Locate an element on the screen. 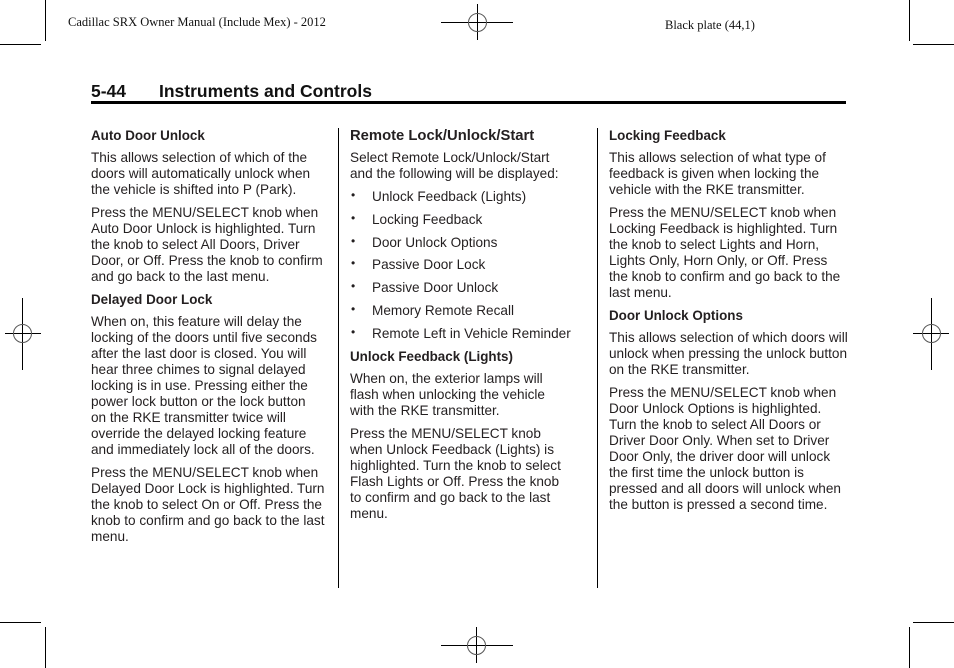 This screenshot has height=668, width=954. list-item: Passive Door Lock is located at coordinates (471, 264).